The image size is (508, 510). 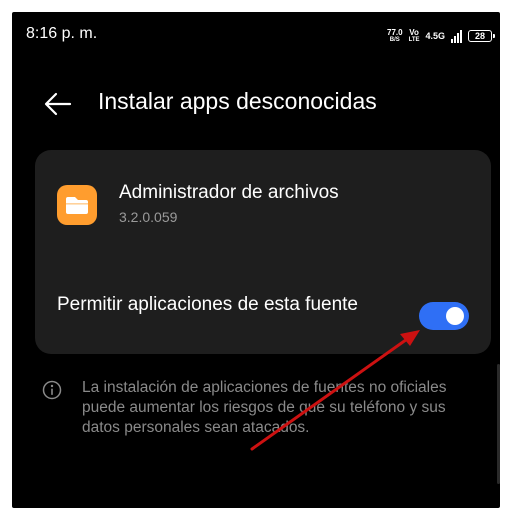 I want to click on signal-icon, so click(x=456, y=36).